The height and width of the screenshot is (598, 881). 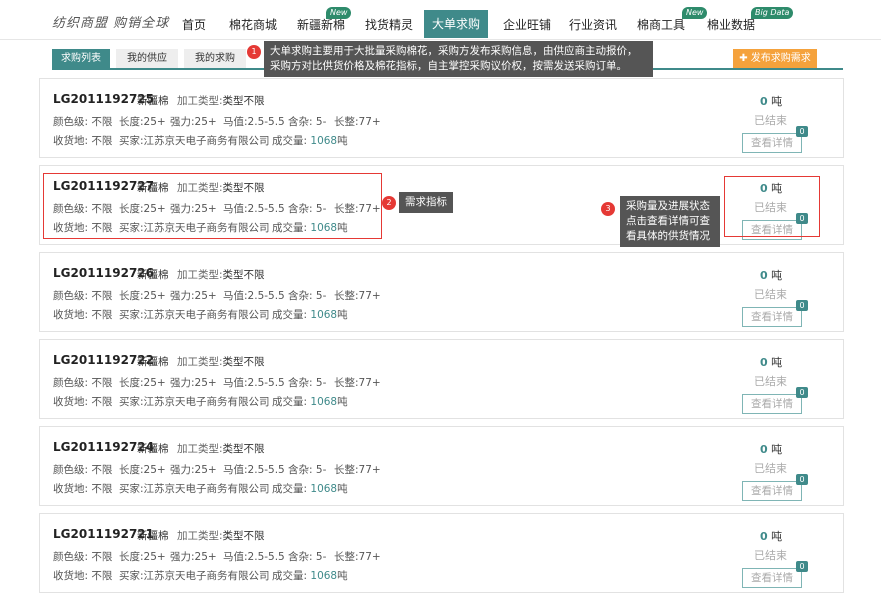 What do you see at coordinates (369, 557) in the screenshot?
I see `spec-value: 77+` at bounding box center [369, 557].